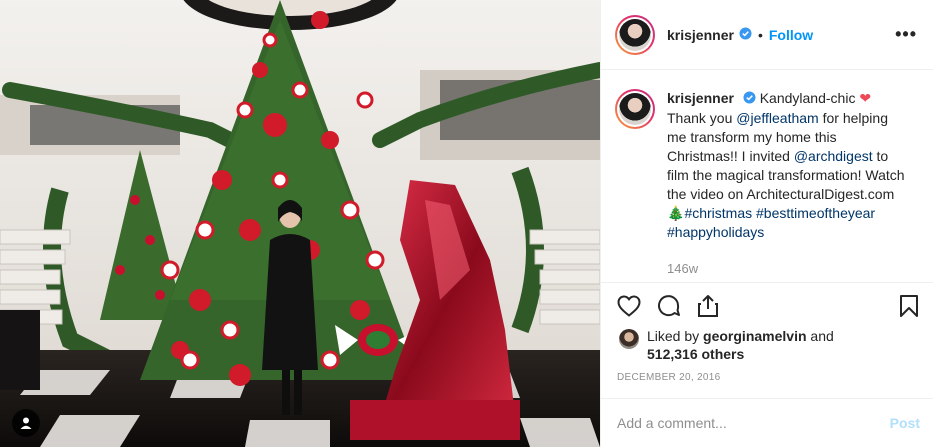 This screenshot has width=933, height=447. Describe the element at coordinates (767, 35) in the screenshot. I see `post-header: krisjenner • Follow •••` at that location.